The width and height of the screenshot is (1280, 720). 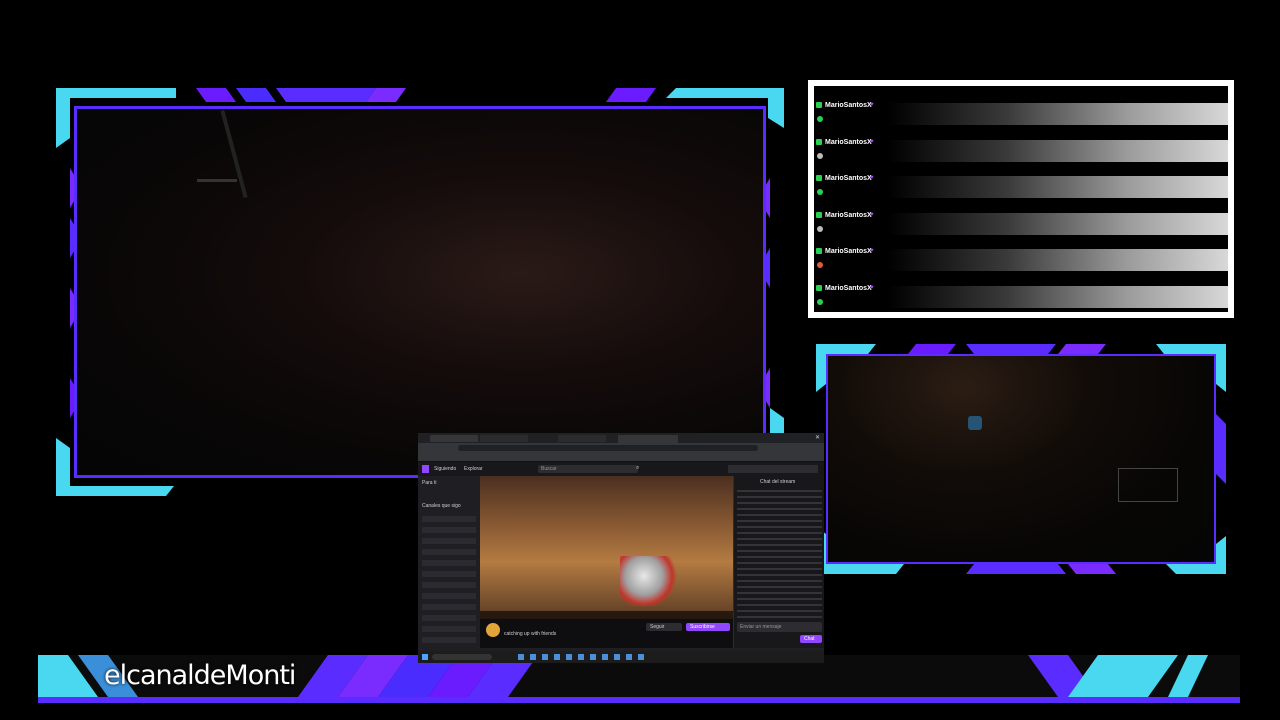 I want to click on nav-browse: Explorar, so click(x=473, y=469).